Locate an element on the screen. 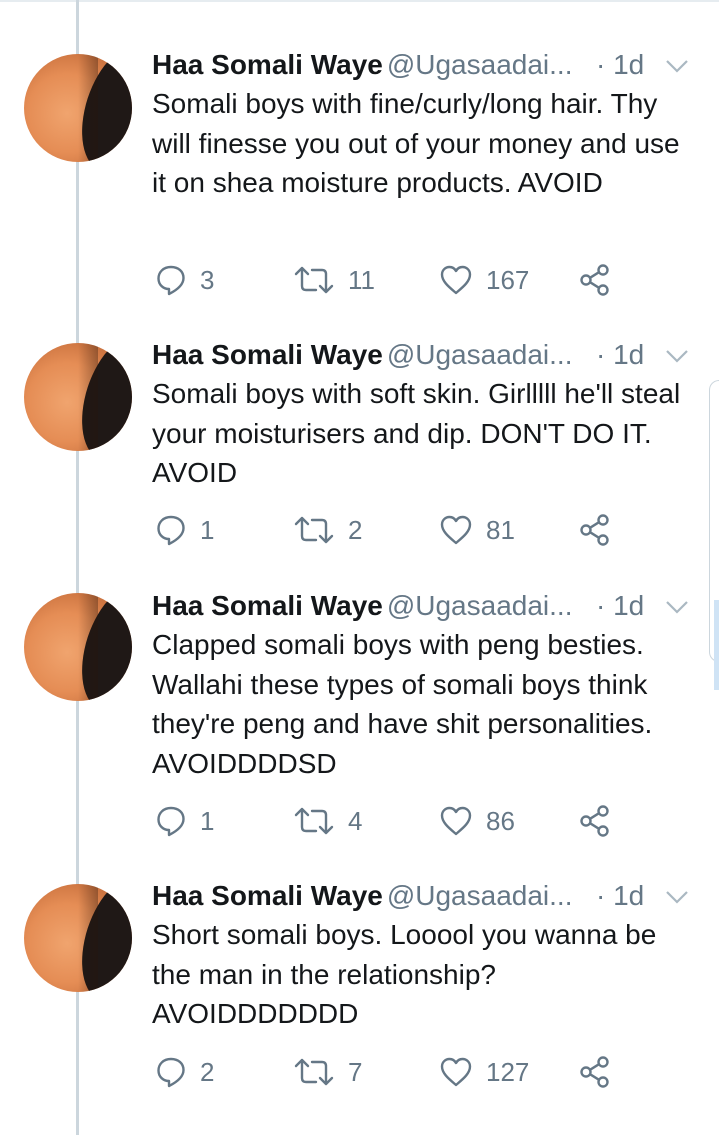 This screenshot has width=719, height=1135. like-count: 86 is located at coordinates (500, 820).